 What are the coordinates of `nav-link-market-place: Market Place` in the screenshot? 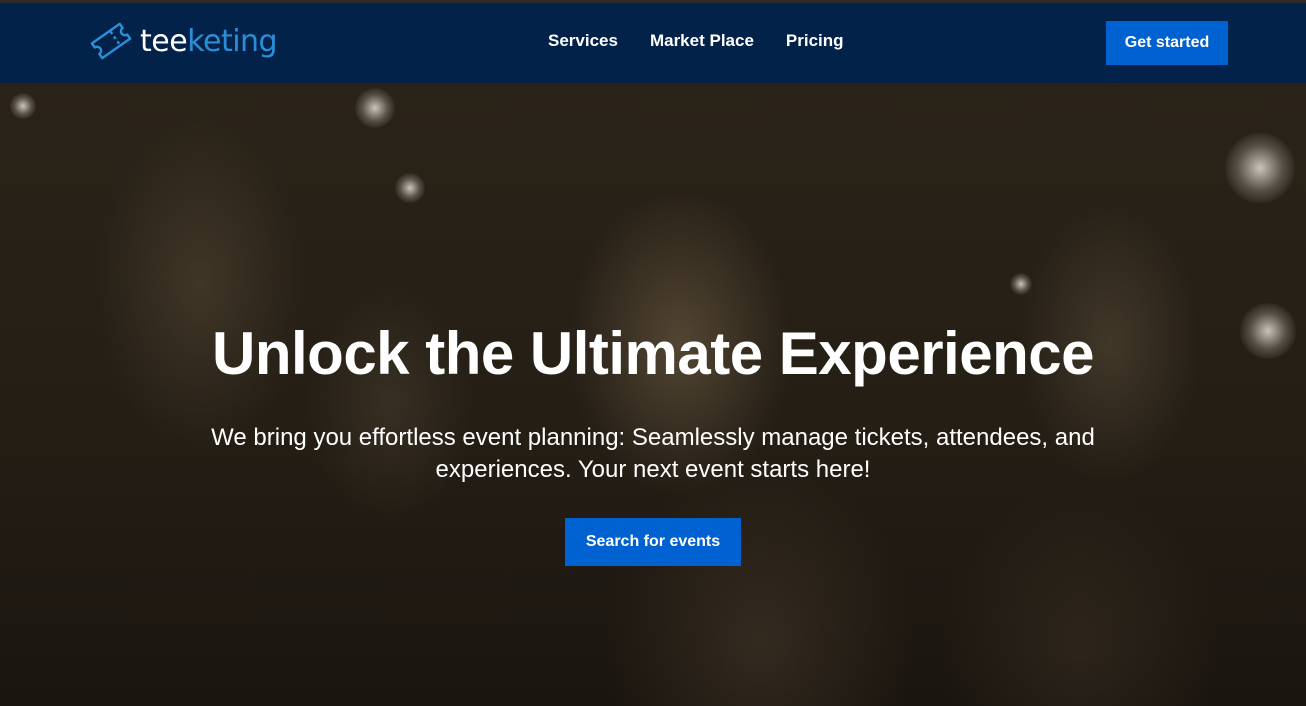 It's located at (702, 41).